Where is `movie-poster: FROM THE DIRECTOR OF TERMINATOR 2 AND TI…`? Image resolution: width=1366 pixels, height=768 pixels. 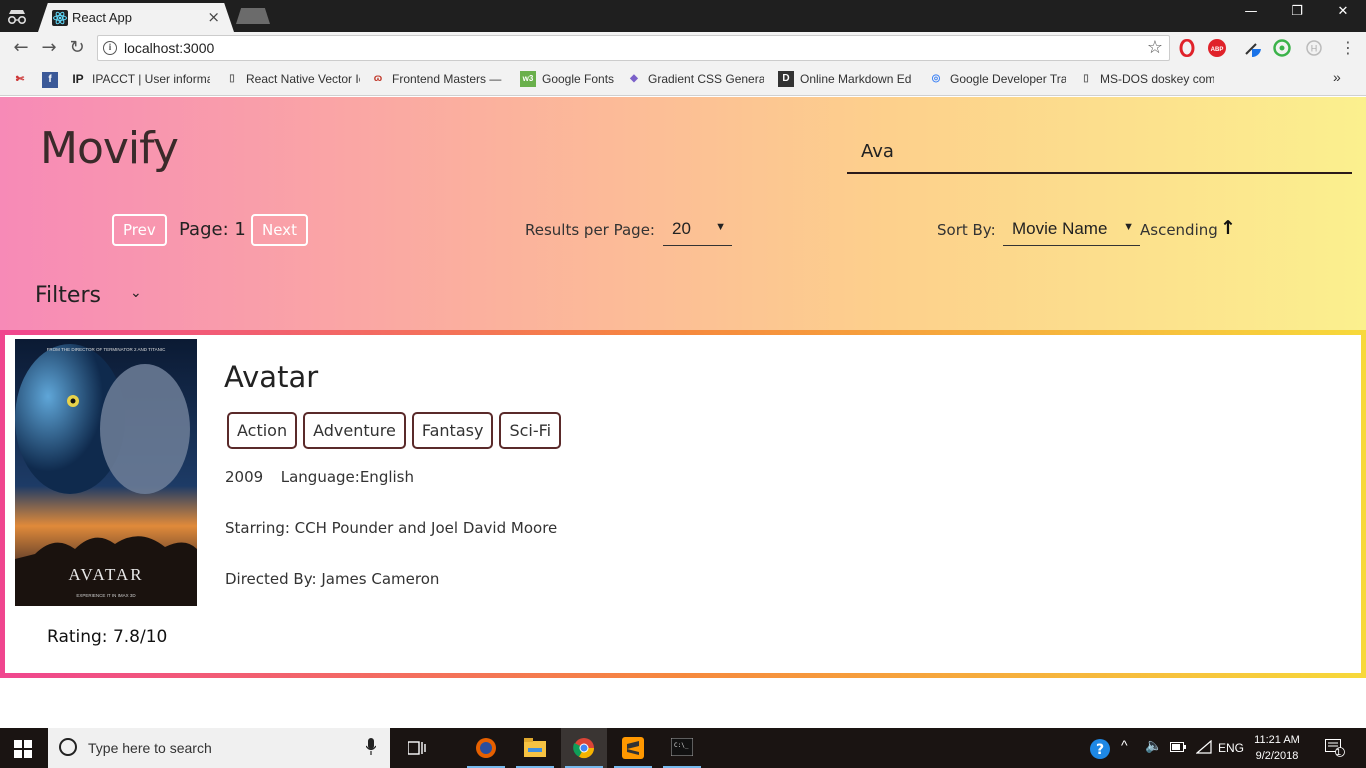 movie-poster: FROM THE DIRECTOR OF TERMINATOR 2 AND TI… is located at coordinates (106, 472).